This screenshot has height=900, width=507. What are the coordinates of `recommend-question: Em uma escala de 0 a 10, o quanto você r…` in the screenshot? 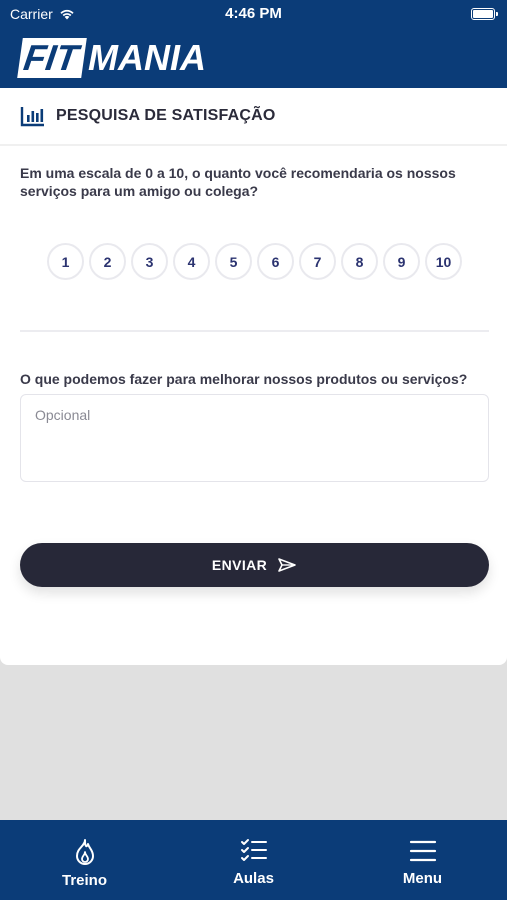 It's located at (238, 182).